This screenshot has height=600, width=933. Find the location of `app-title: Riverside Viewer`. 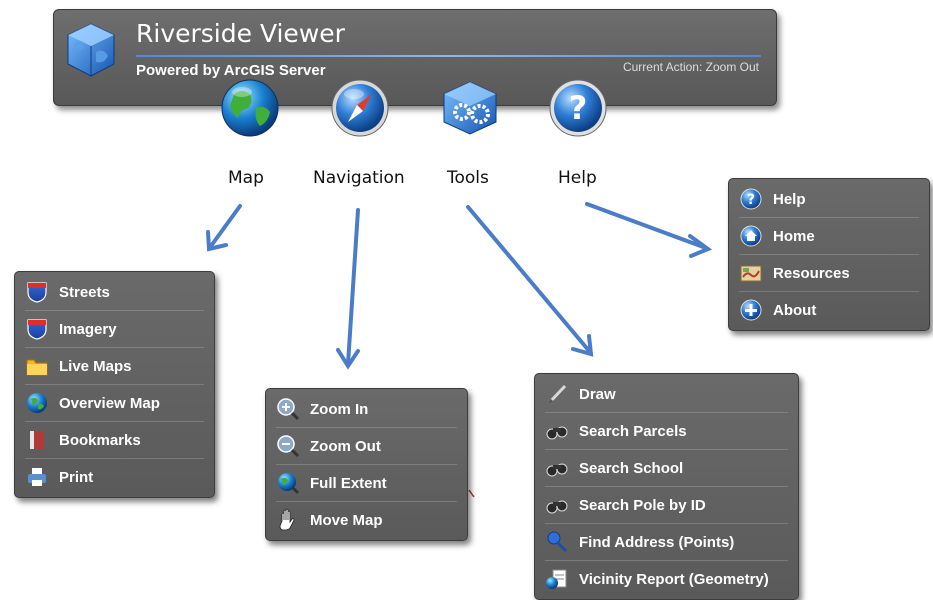

app-title: Riverside Viewer is located at coordinates (240, 33).